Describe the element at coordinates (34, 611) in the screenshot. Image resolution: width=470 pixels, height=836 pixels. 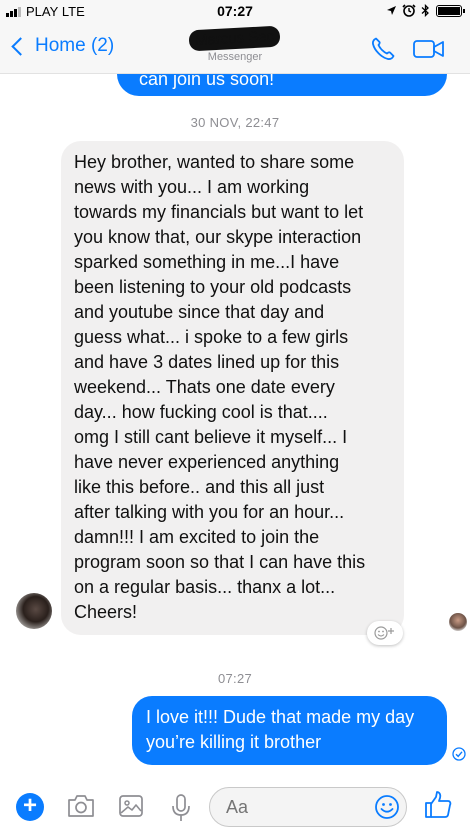
I see `sender-avatar` at that location.